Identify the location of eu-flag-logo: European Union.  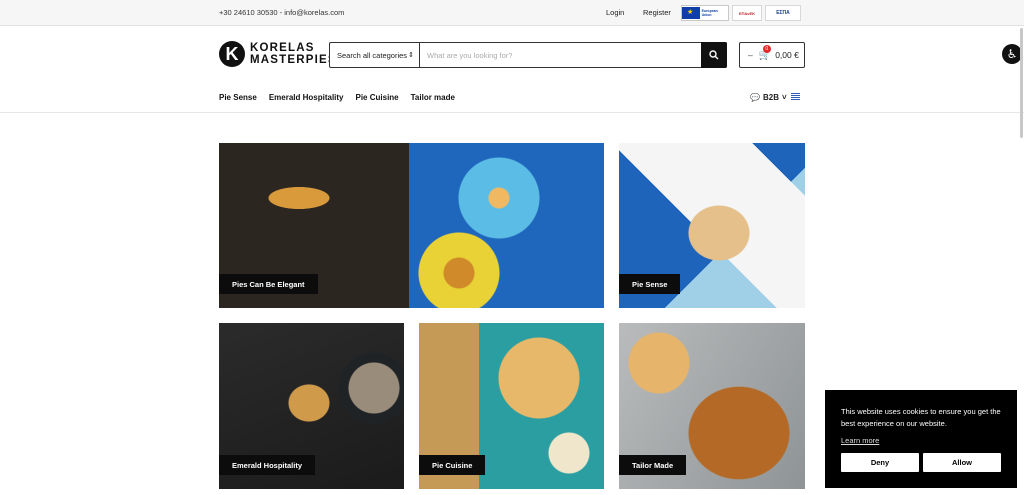
(705, 13).